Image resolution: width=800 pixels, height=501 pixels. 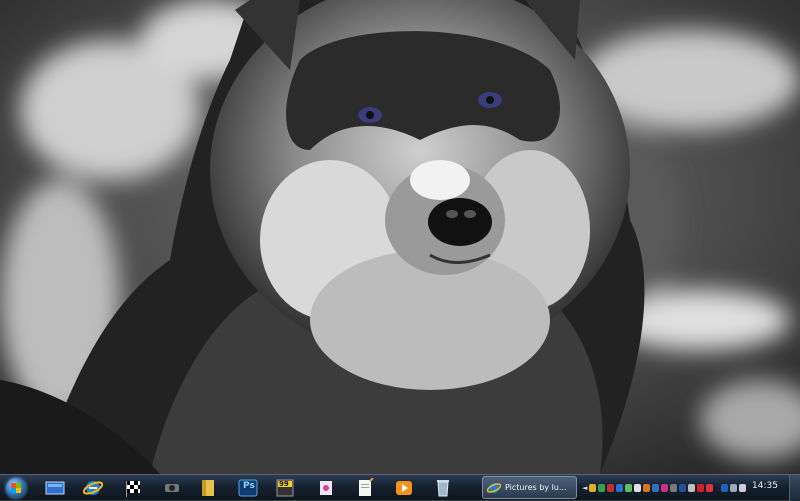 I want to click on pinned-notepad, so click(x=365, y=488).